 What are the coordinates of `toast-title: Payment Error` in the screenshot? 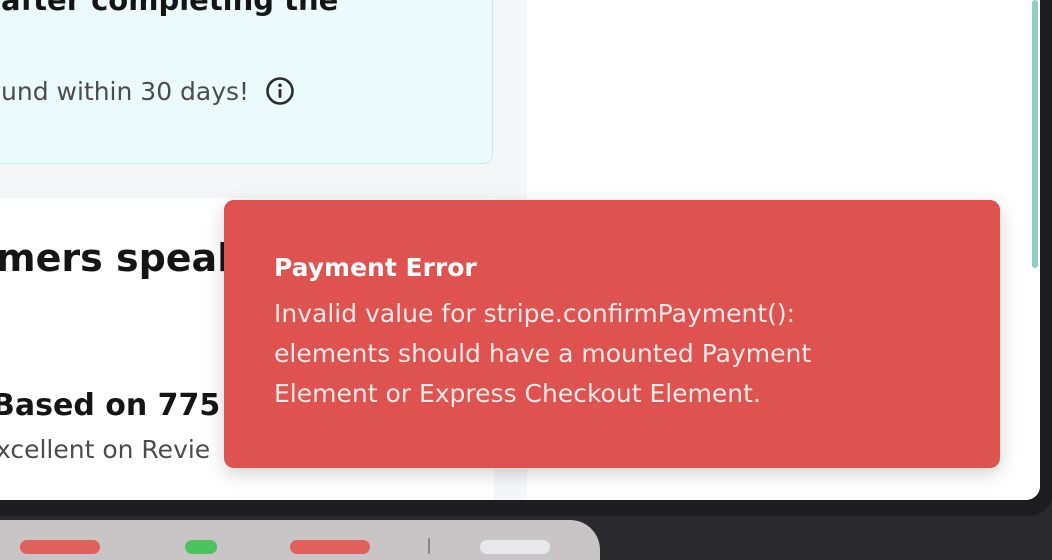 It's located at (375, 267).